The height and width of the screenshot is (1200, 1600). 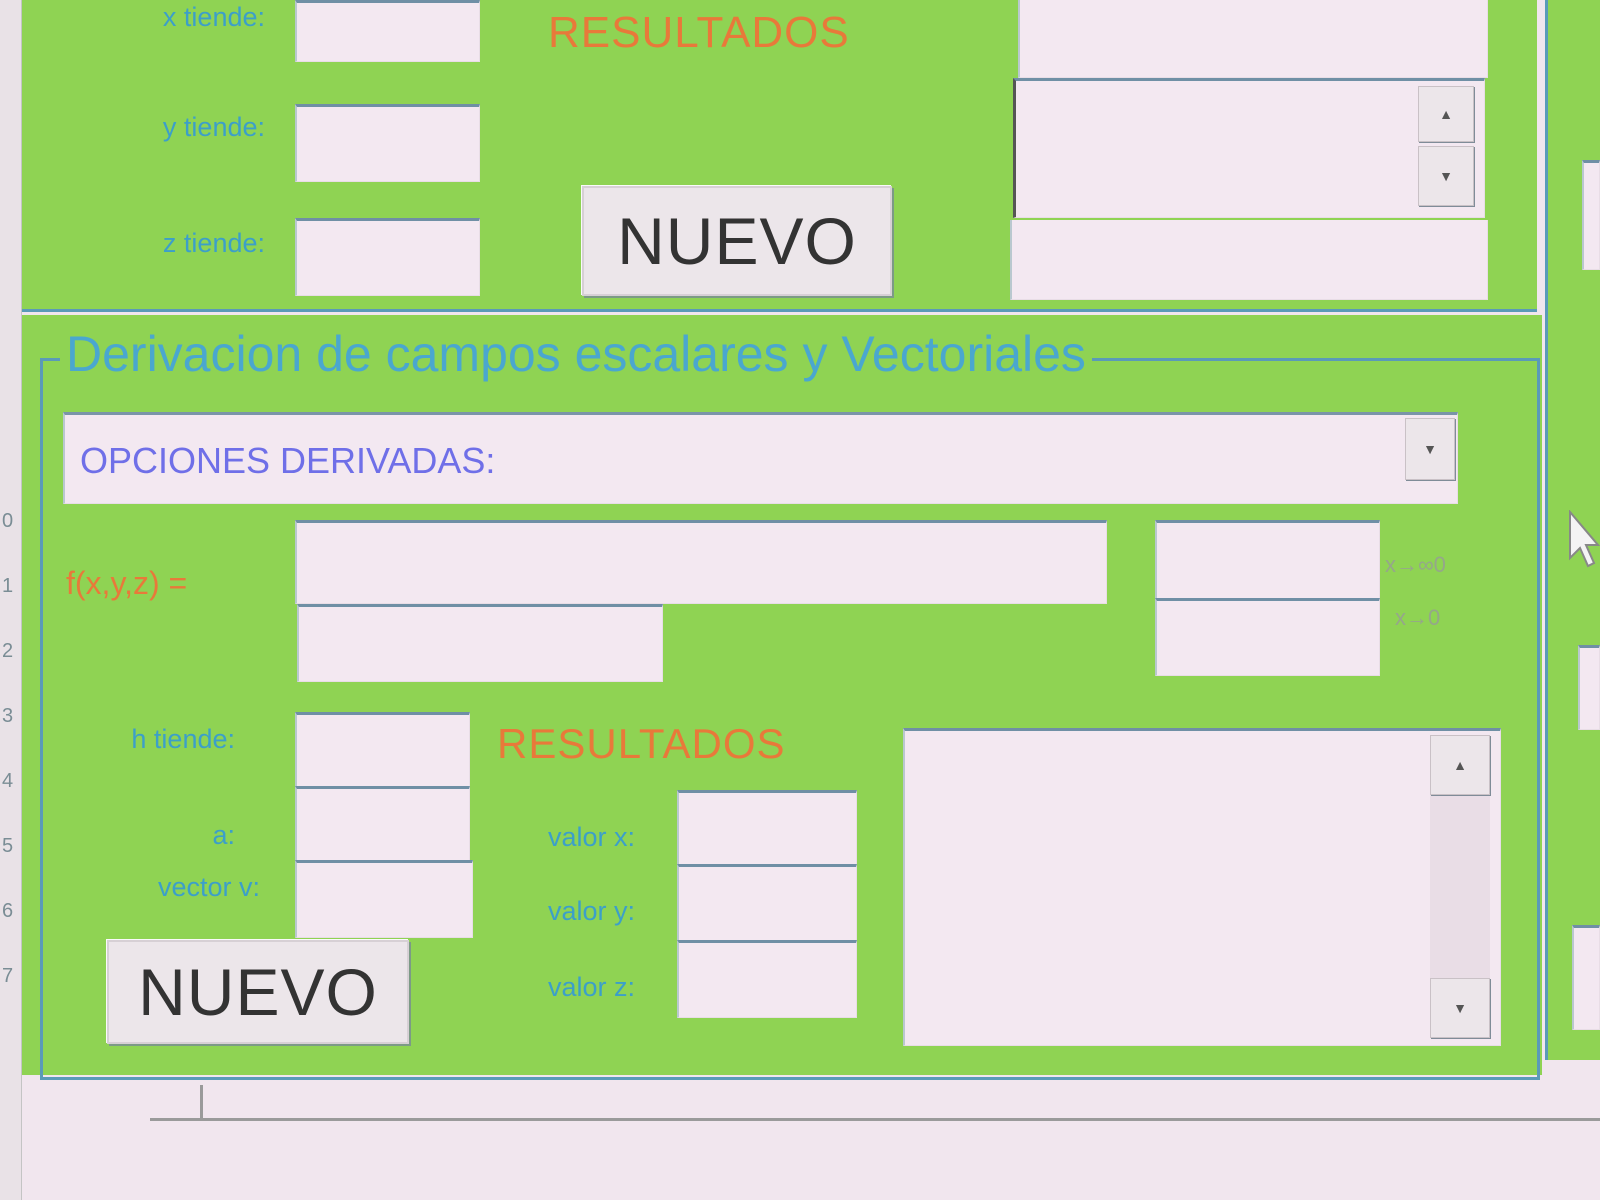 I want to click on derivation-scroll-up-button: ▲, so click(x=1460, y=765).